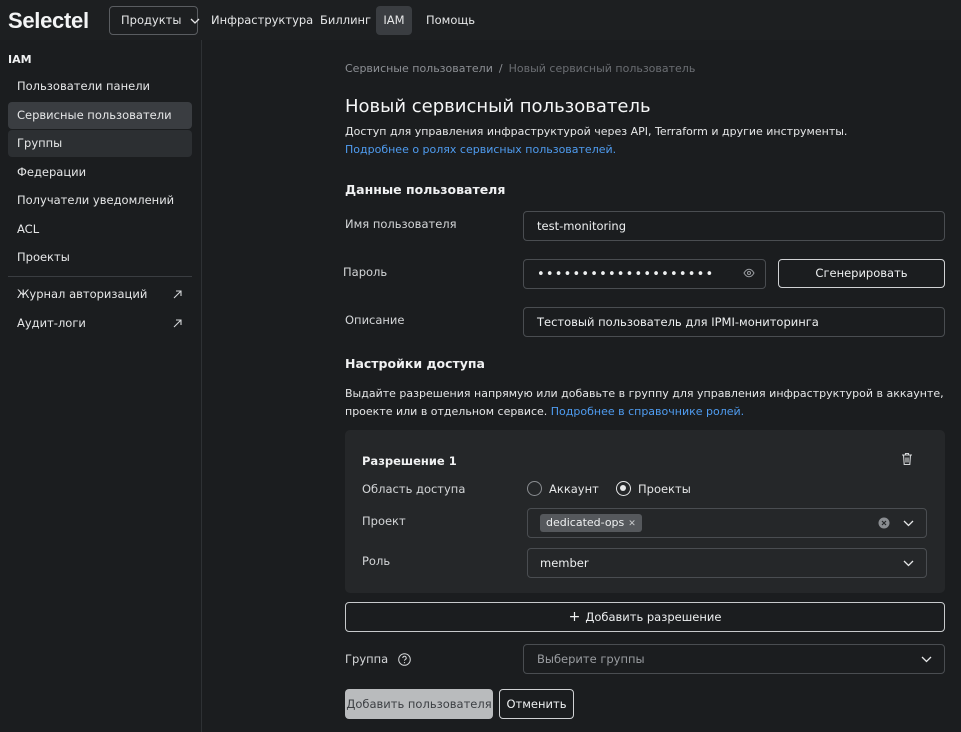 The width and height of the screenshot is (961, 732). What do you see at coordinates (100, 229) in the screenshot?
I see `sidebar-item-acl: ACL` at bounding box center [100, 229].